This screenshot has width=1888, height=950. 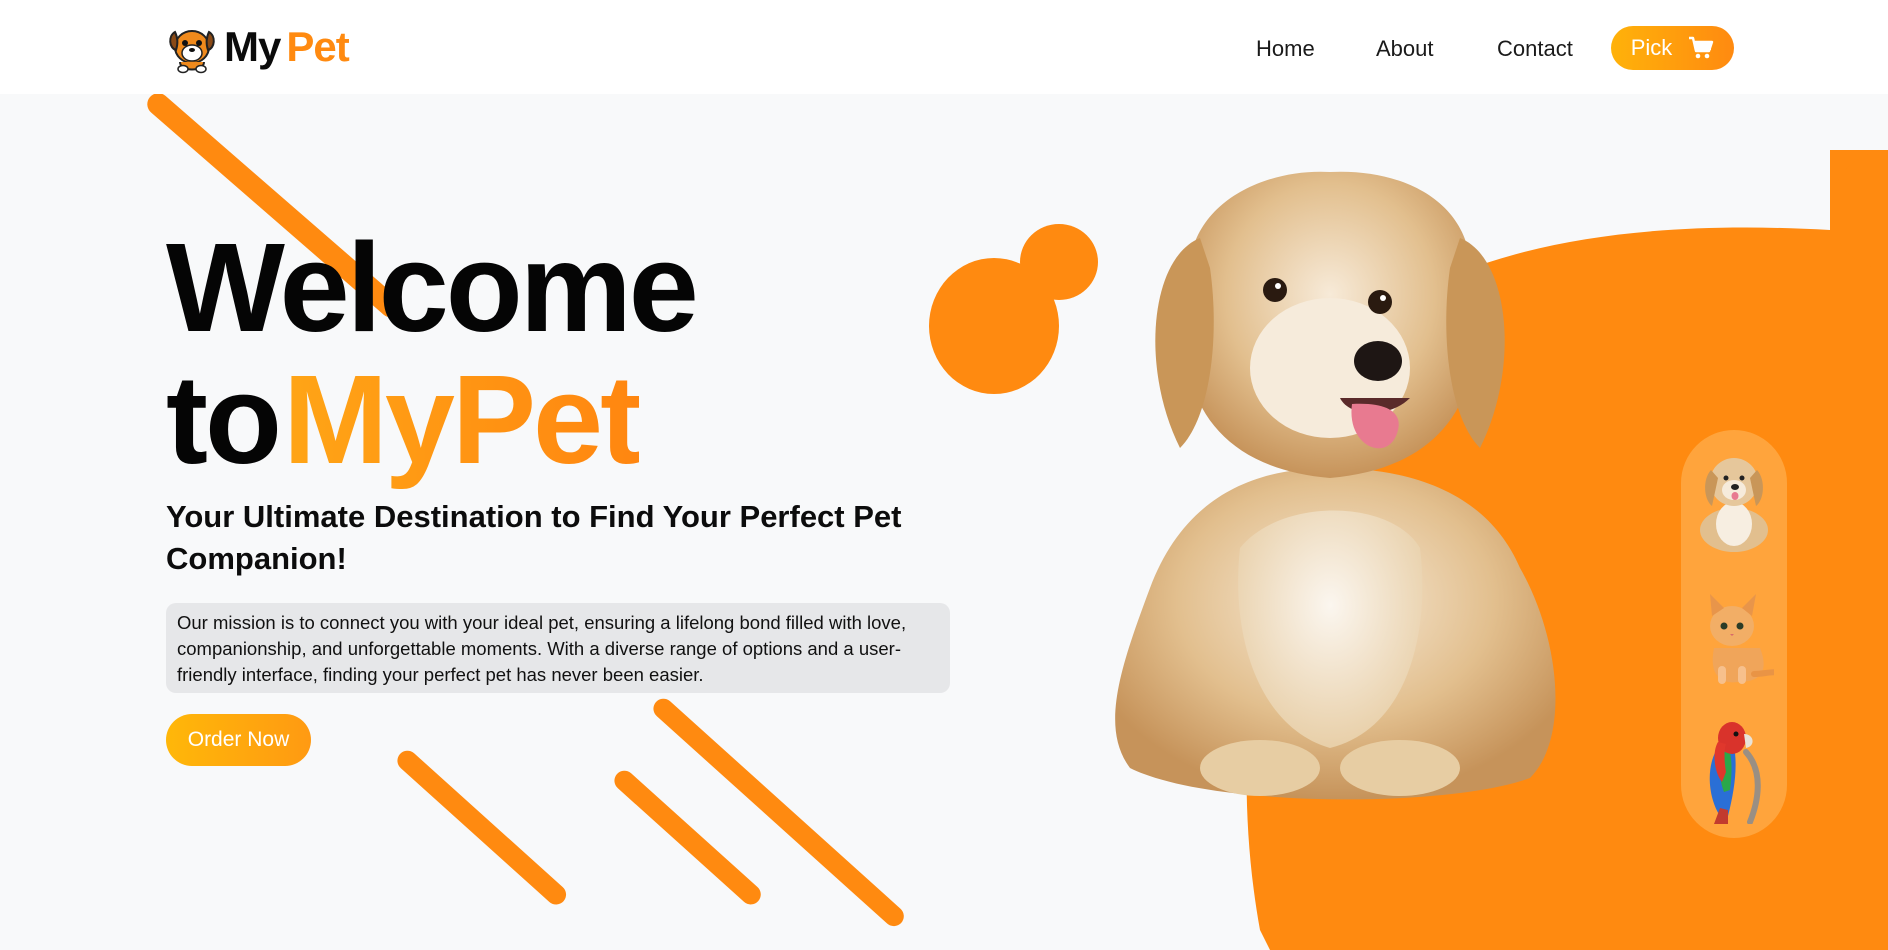 I want to click on kitten-thumbnail, so click(x=1734, y=634).